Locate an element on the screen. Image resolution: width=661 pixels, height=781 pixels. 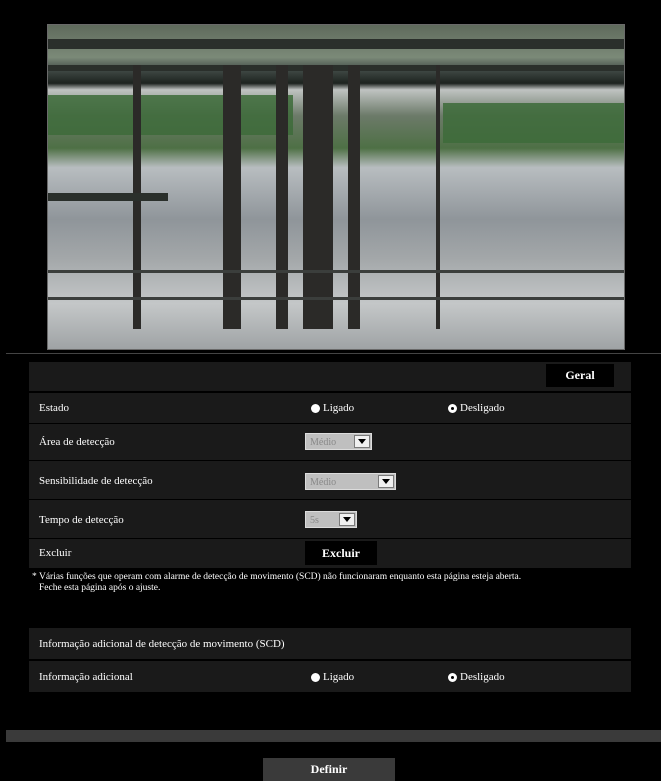
definir-button: Definir is located at coordinates (329, 769).